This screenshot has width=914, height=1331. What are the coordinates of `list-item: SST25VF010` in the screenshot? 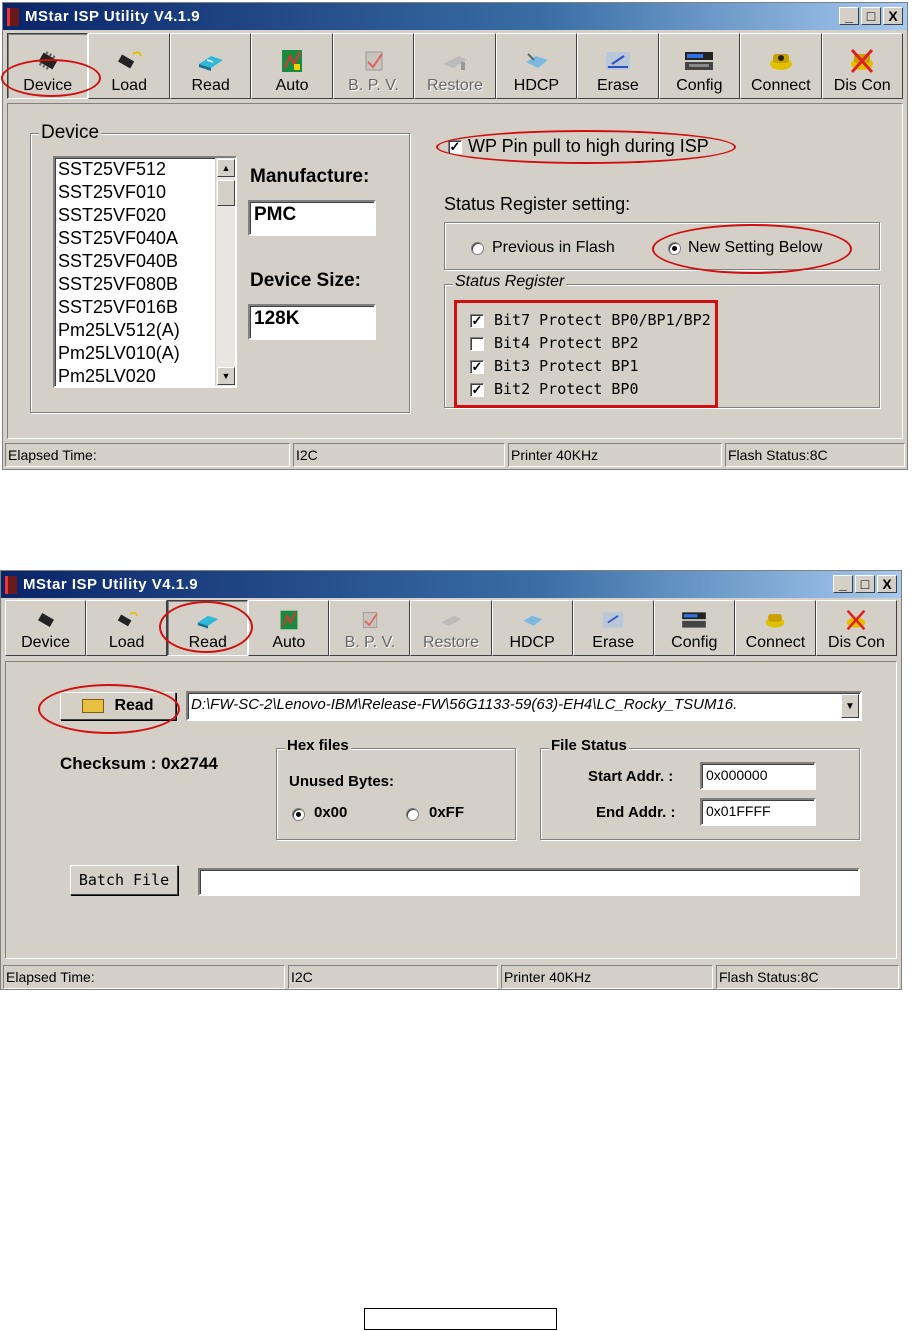 It's located at (145, 192).